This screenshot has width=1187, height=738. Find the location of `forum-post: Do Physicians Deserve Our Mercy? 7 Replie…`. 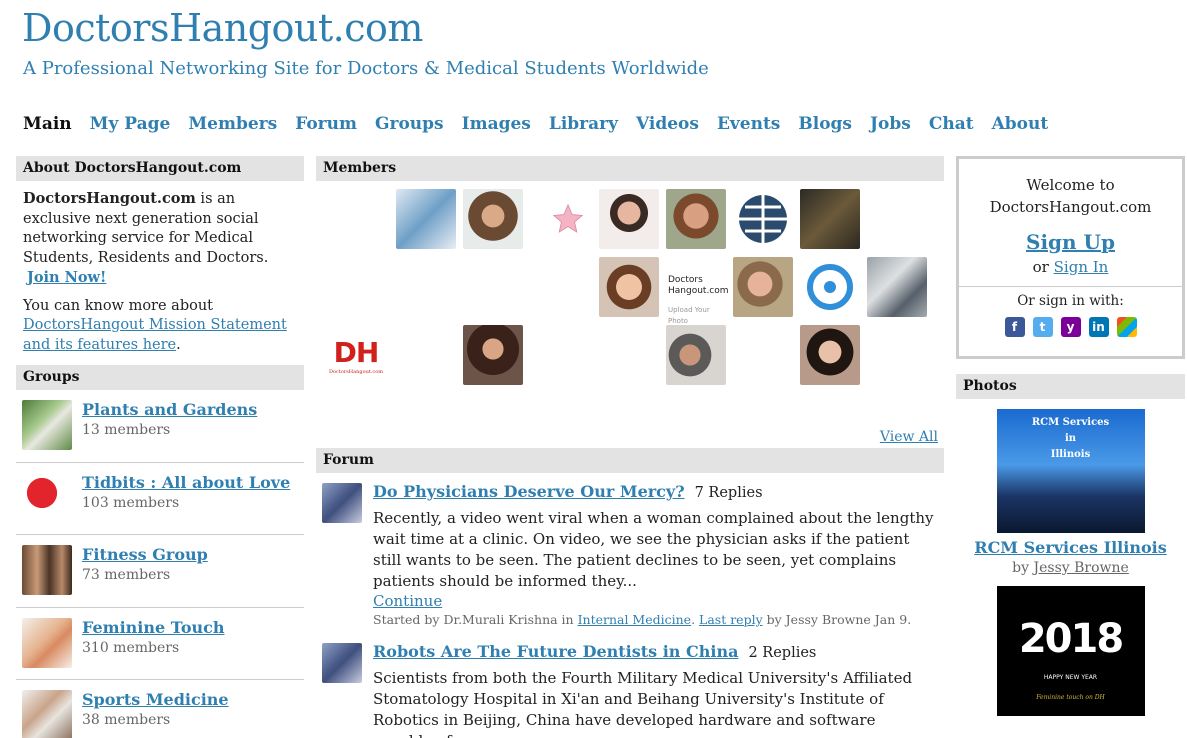

forum-post: Do Physicians Deserve Our Mercy? 7 Replie… is located at coordinates (630, 551).